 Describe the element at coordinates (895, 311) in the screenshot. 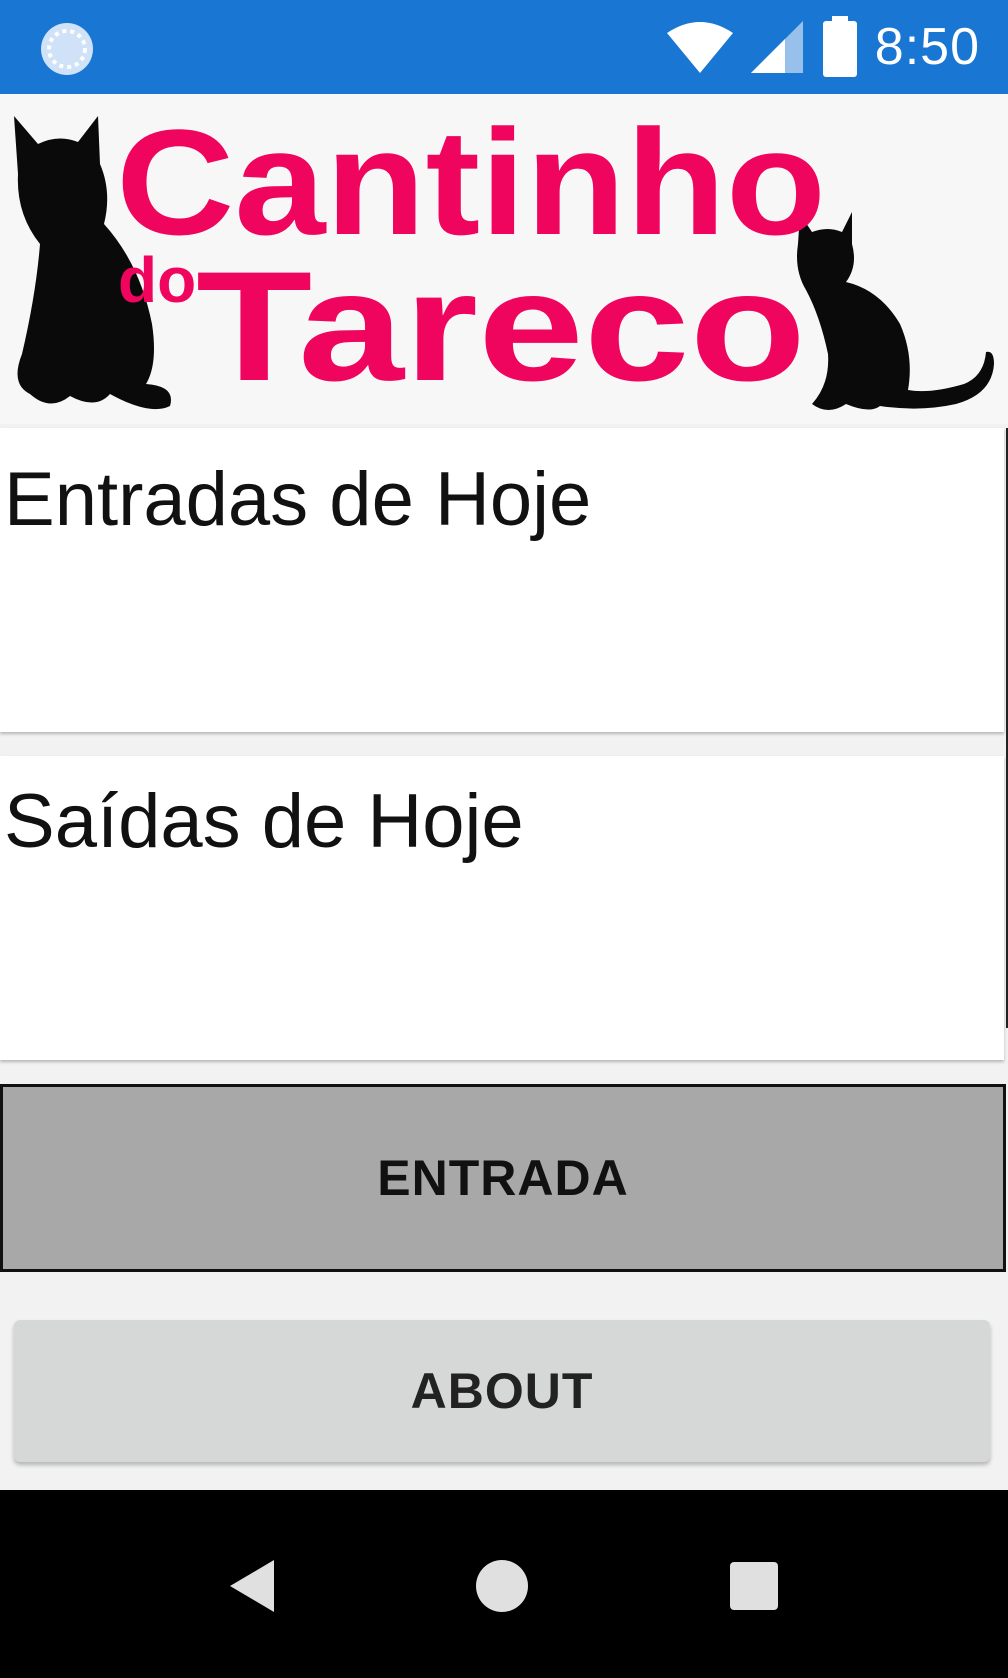

I see `cat-silhouette-right-icon` at that location.